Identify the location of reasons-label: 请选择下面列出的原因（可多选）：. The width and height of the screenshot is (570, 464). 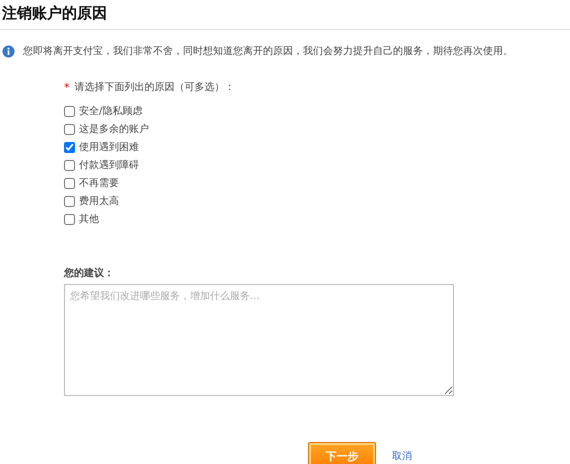
(154, 87).